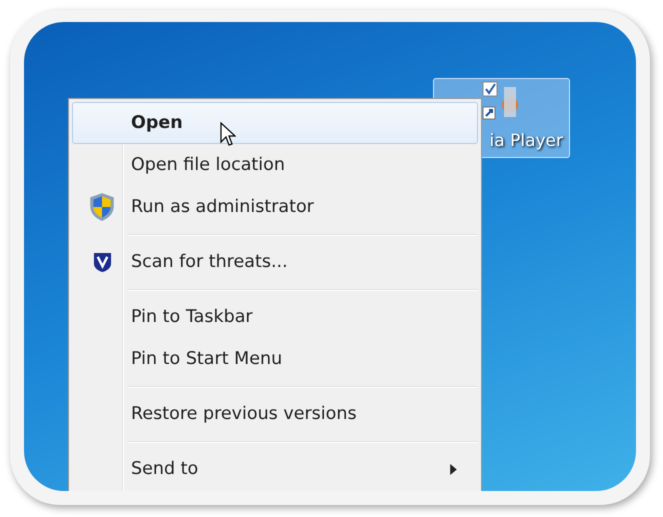  What do you see at coordinates (275, 123) in the screenshot?
I see `menu-item: Open` at bounding box center [275, 123].